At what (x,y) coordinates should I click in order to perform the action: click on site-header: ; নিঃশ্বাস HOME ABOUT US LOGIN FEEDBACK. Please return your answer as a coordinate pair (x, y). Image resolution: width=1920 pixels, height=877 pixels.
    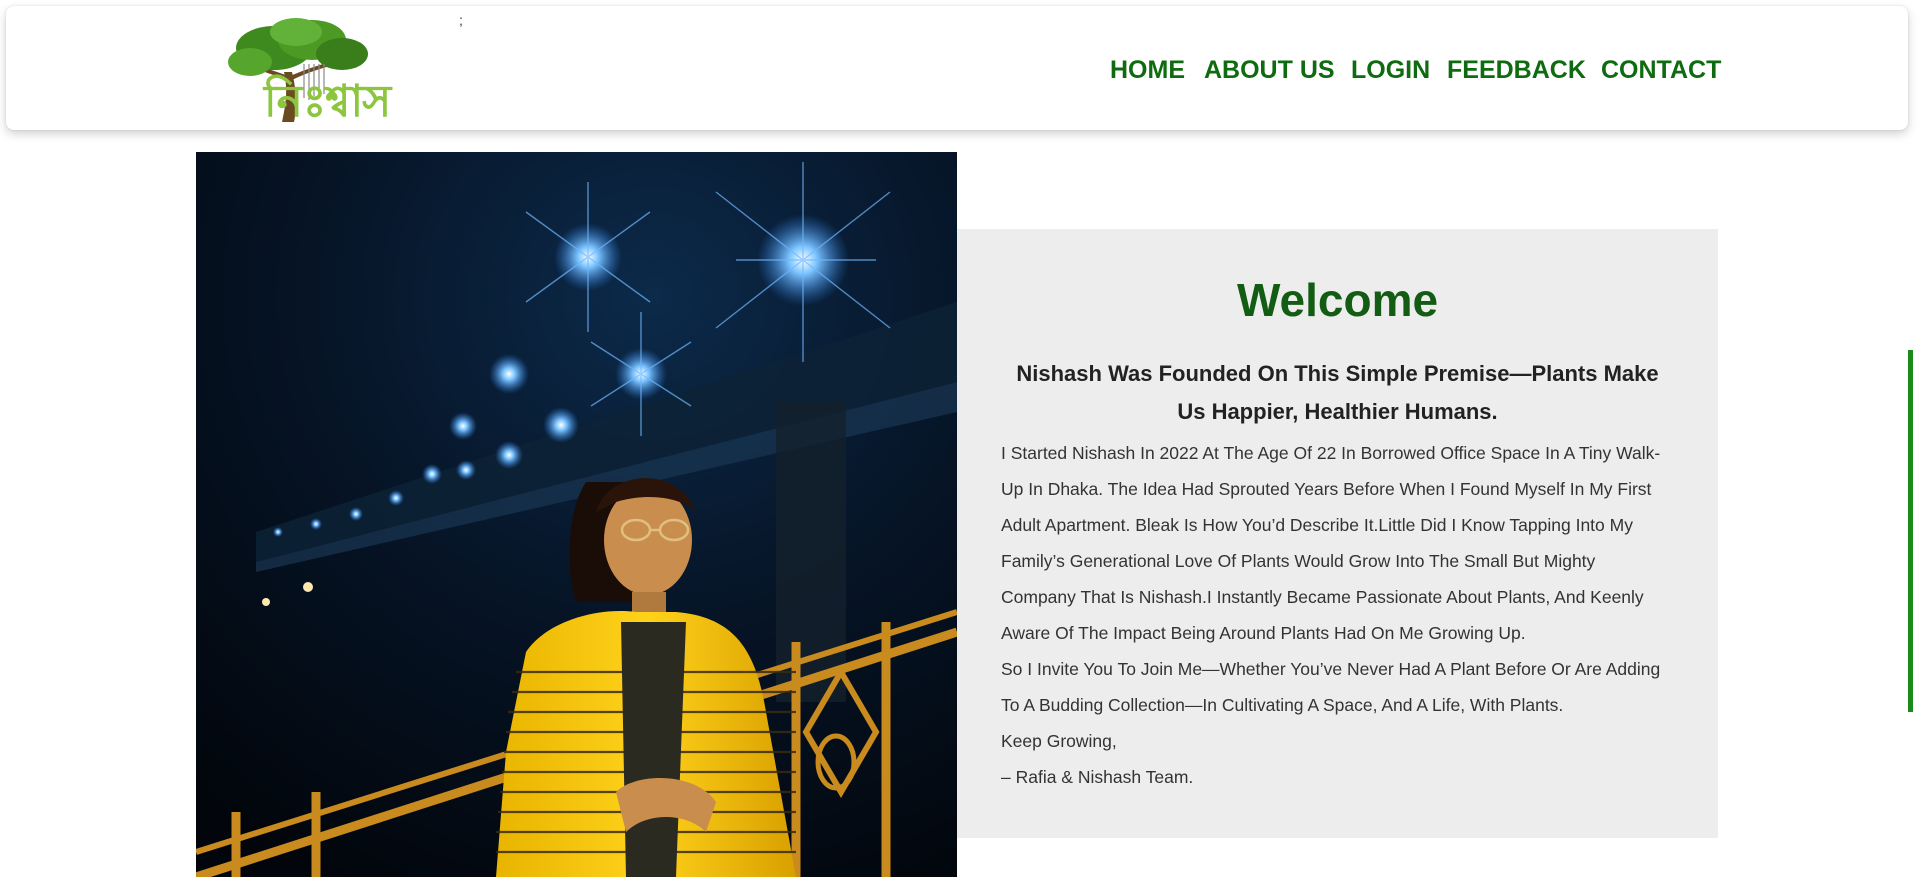
    Looking at the image, I should click on (957, 68).